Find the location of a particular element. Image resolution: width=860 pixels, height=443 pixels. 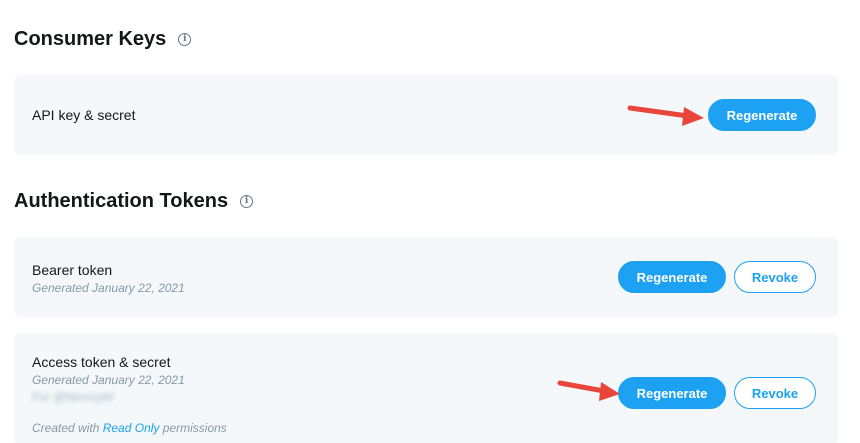

access-token-permissions: Created with Read Only permissions is located at coordinates (129, 428).